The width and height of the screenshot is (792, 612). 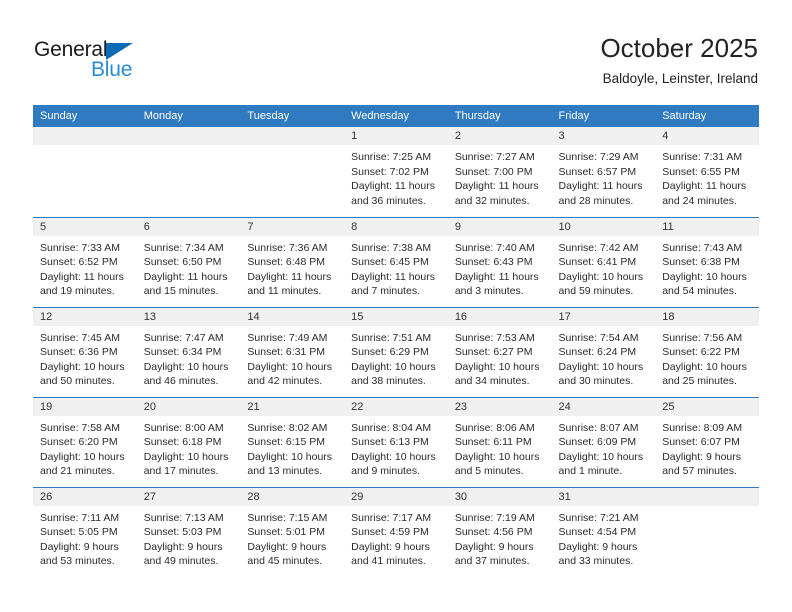 I want to click on daylight-duration-cont: and 1 minute., so click(x=590, y=471).